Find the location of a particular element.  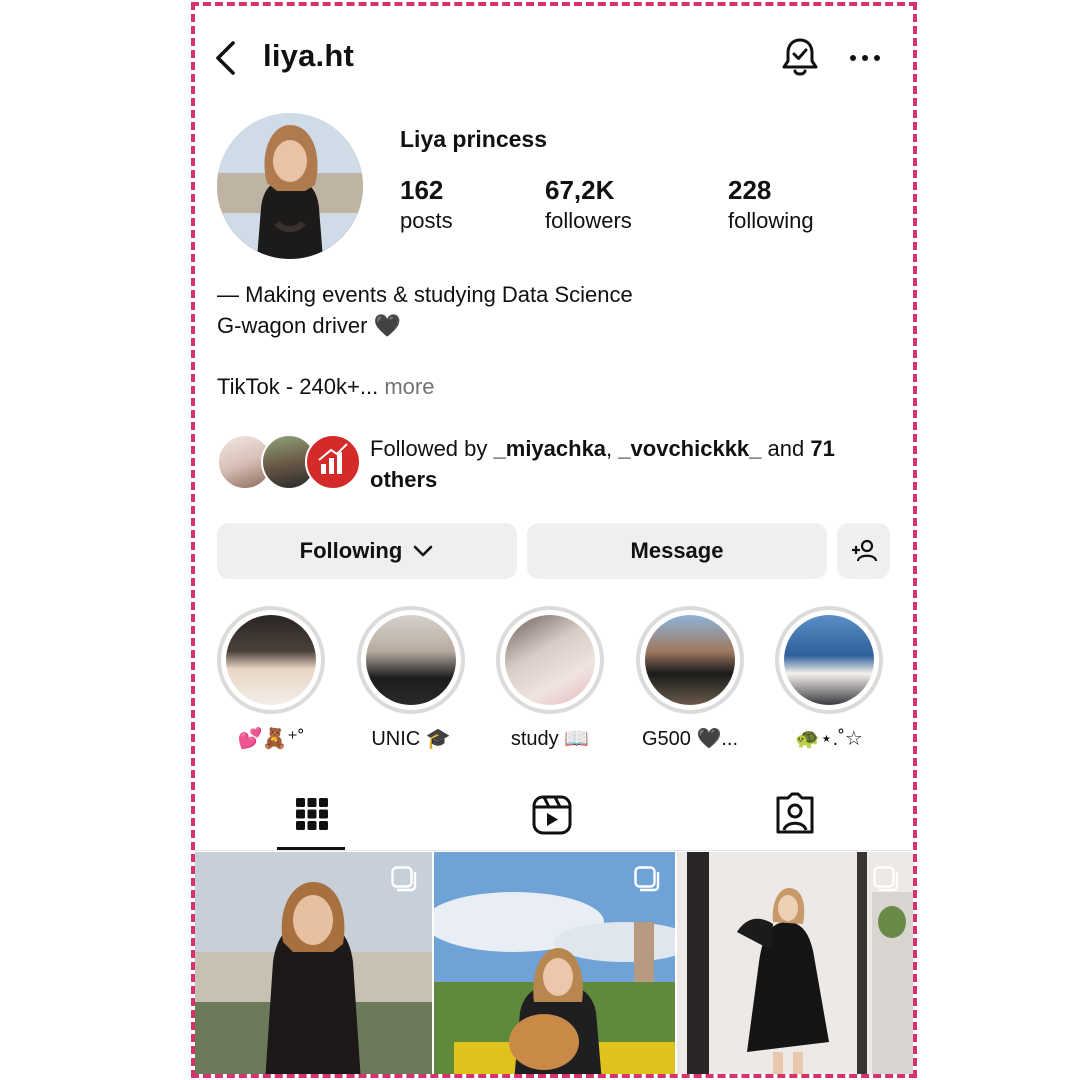

message-button: Message is located at coordinates (677, 551).